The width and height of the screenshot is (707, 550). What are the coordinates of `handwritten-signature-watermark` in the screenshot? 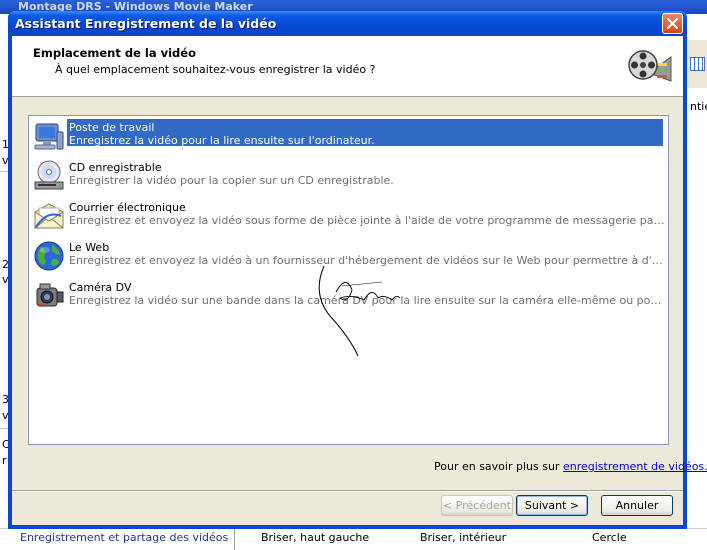 It's located at (359, 311).